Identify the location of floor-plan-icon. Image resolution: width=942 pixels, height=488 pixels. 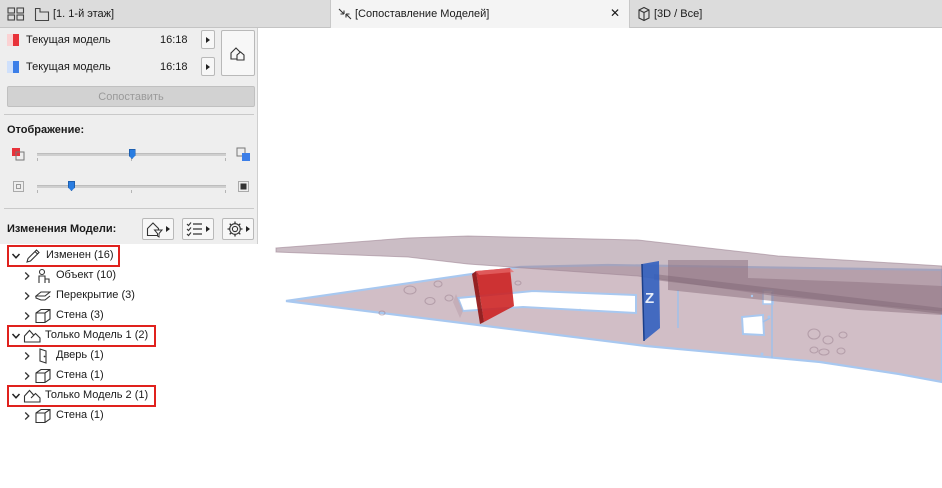
(42, 14).